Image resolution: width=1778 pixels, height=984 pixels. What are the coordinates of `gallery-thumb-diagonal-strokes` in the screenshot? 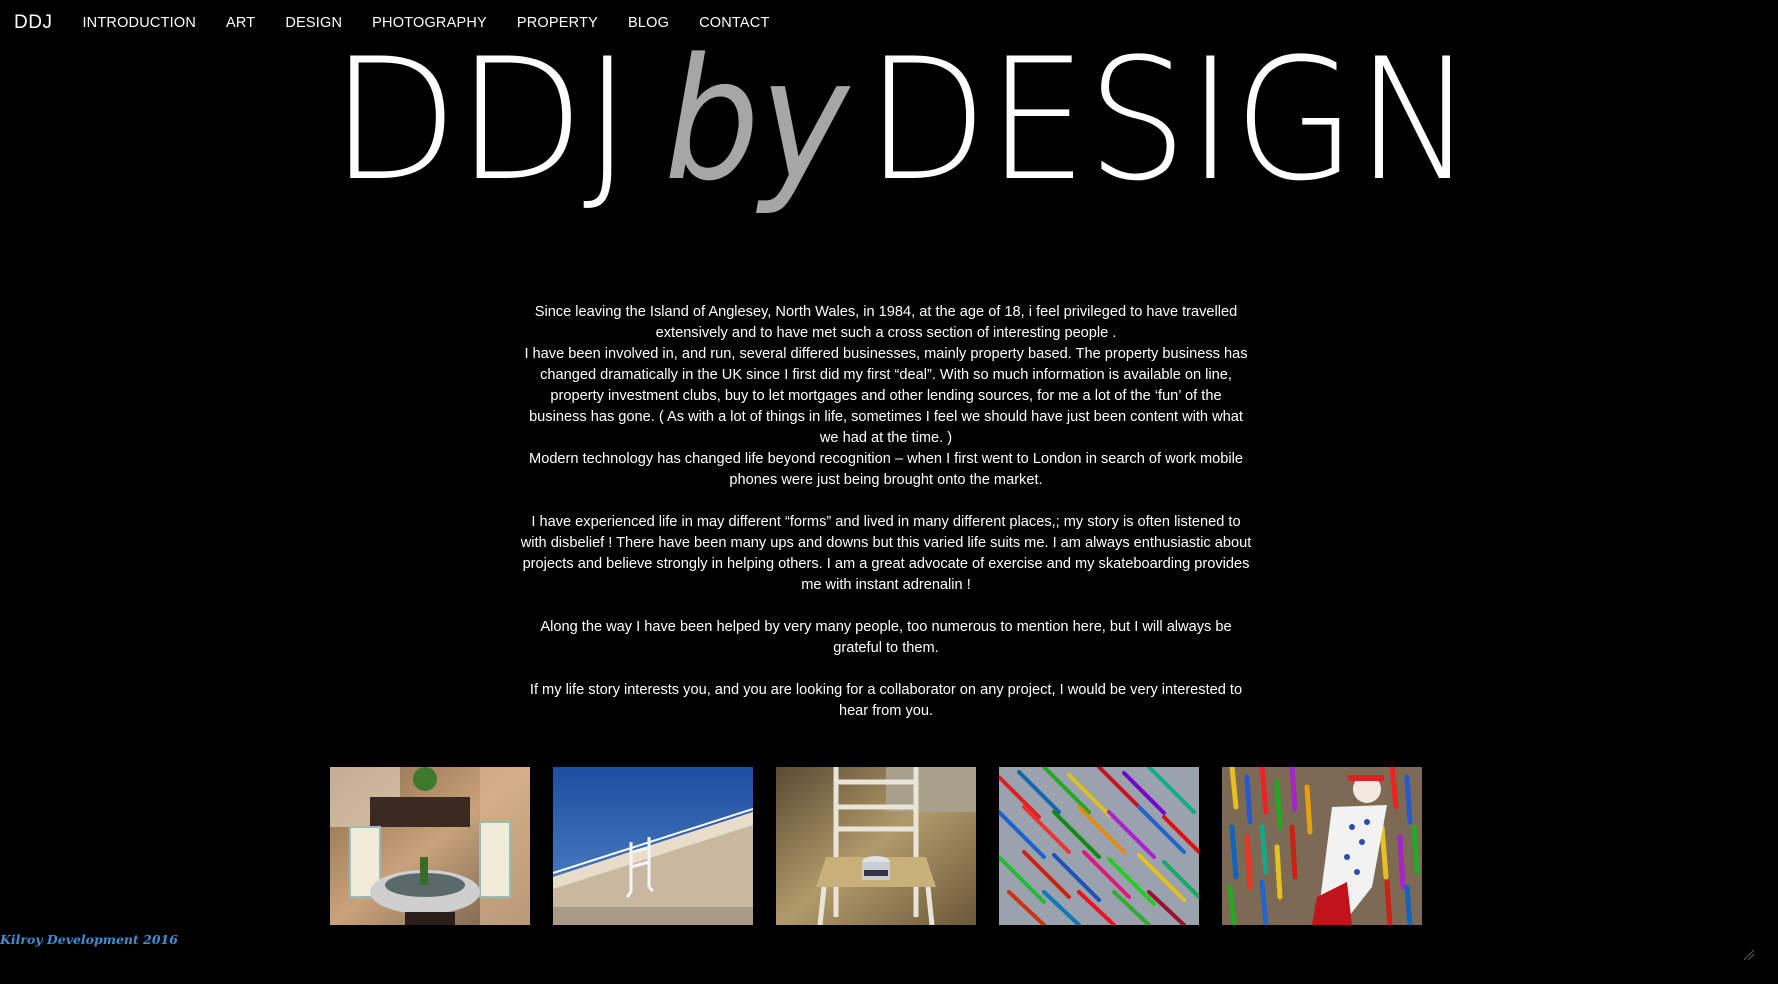 It's located at (1099, 846).